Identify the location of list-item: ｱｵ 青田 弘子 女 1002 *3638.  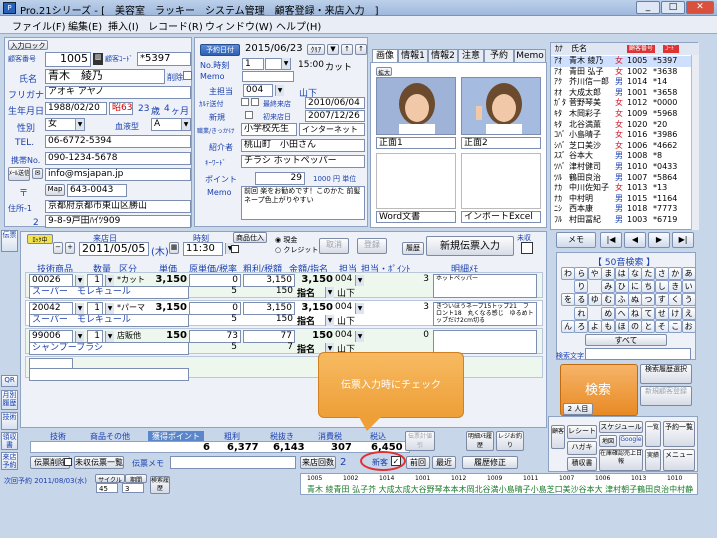
(621, 72).